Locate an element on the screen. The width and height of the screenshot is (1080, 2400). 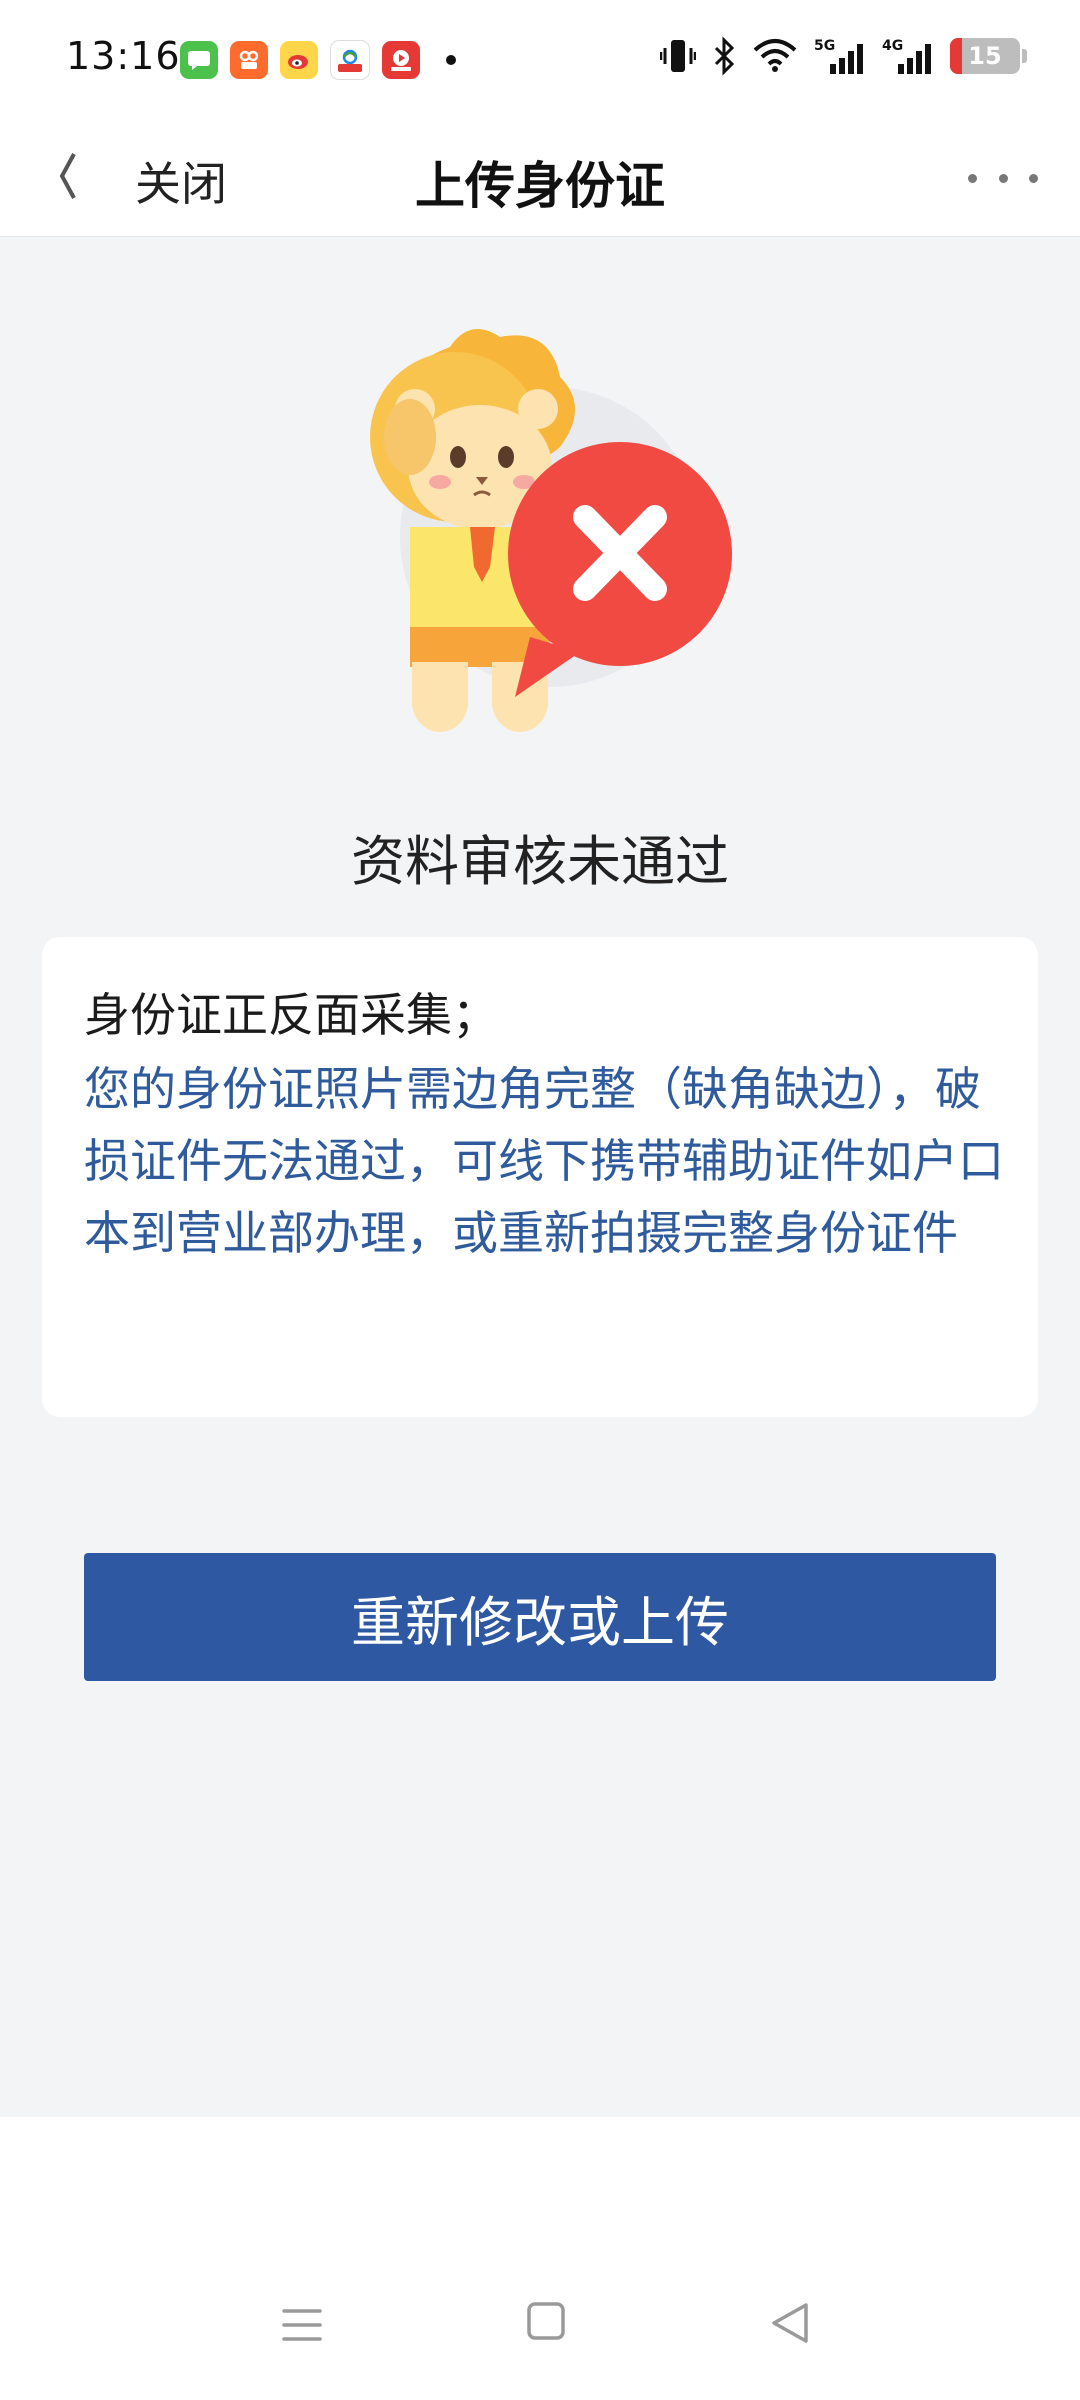
recent-apps-button is located at coordinates (302, 2325).